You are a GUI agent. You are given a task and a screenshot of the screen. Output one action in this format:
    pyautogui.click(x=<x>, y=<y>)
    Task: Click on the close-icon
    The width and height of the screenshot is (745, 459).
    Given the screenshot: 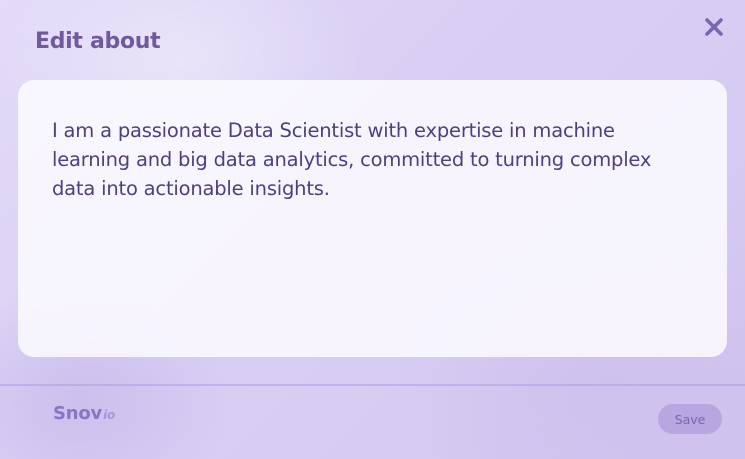 What is the action you would take?
    pyautogui.click(x=714, y=27)
    